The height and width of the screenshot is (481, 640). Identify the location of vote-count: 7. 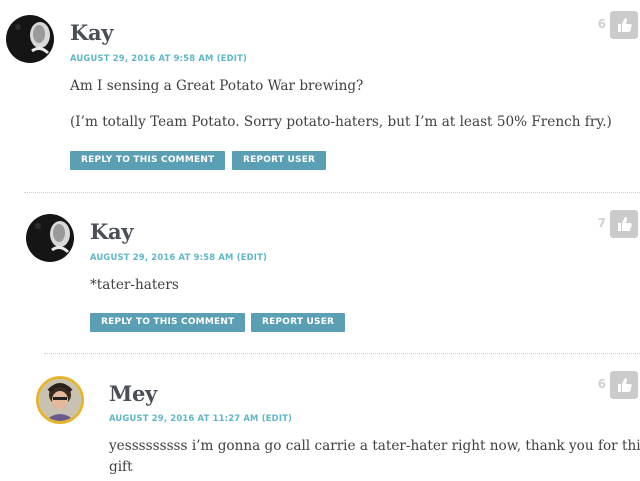
(601, 223).